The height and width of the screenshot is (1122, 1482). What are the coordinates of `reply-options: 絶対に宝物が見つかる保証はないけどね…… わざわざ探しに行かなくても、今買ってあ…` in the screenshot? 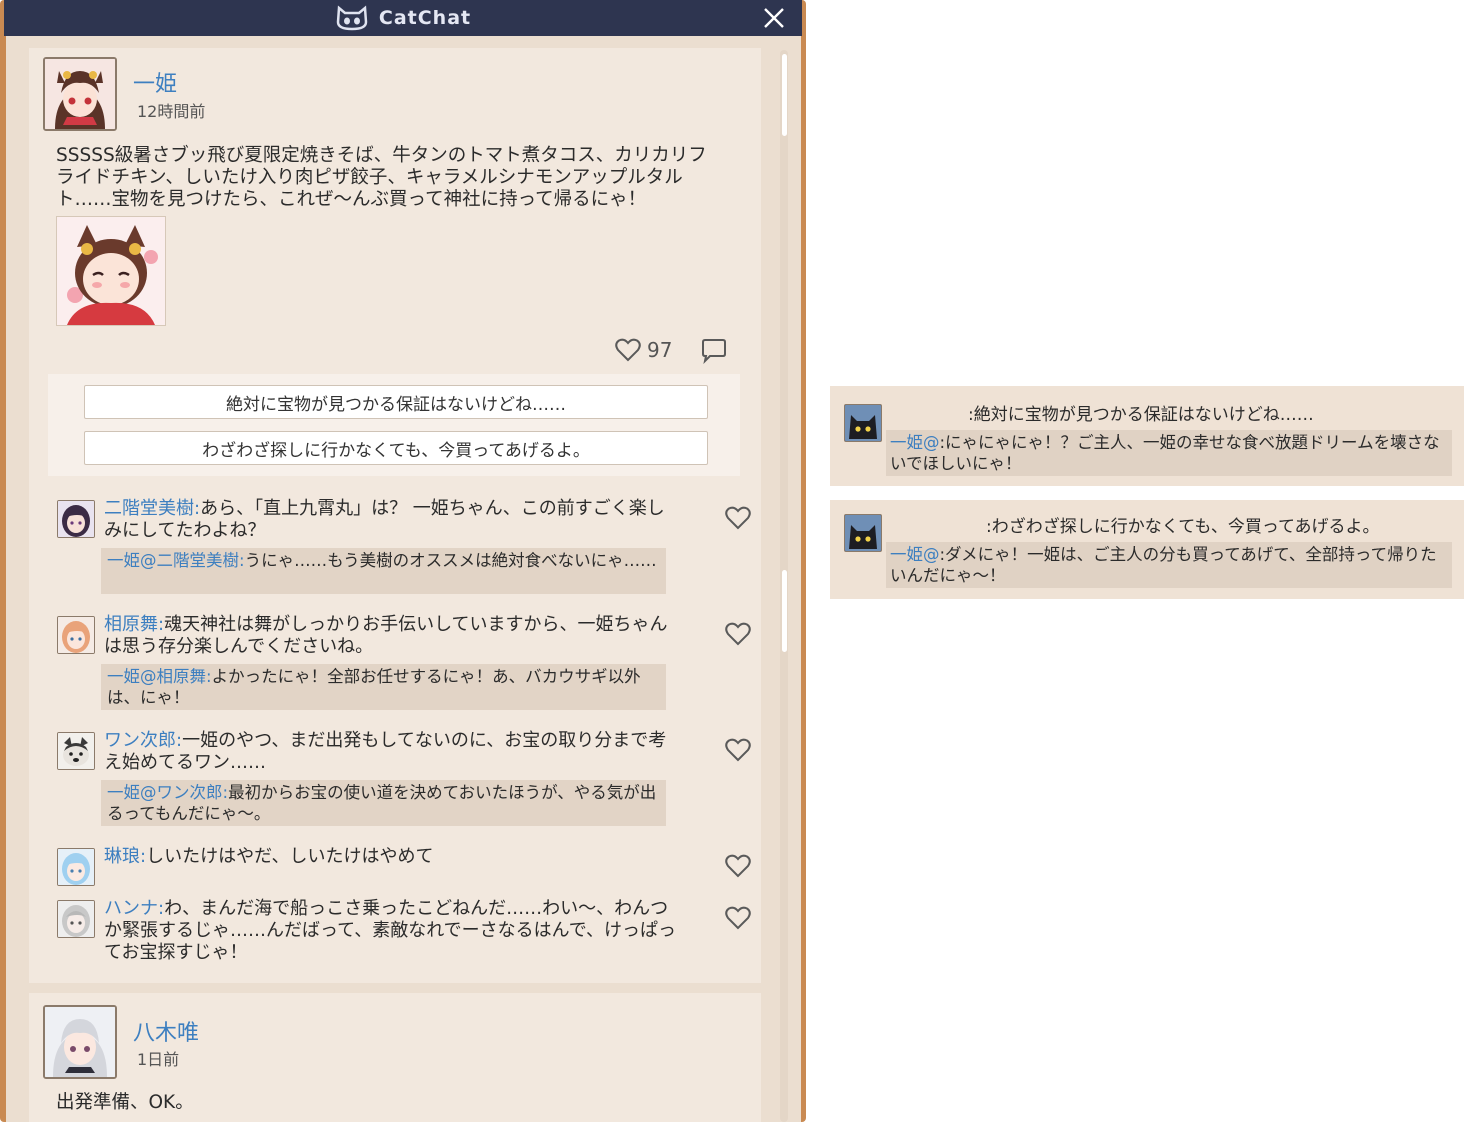 It's located at (394, 425).